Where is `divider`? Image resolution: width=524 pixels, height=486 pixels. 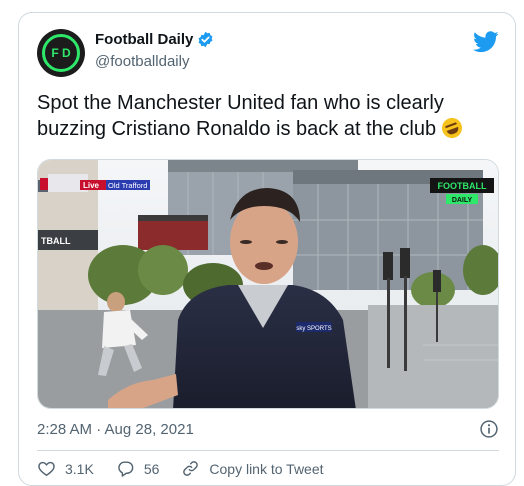 divider is located at coordinates (268, 450).